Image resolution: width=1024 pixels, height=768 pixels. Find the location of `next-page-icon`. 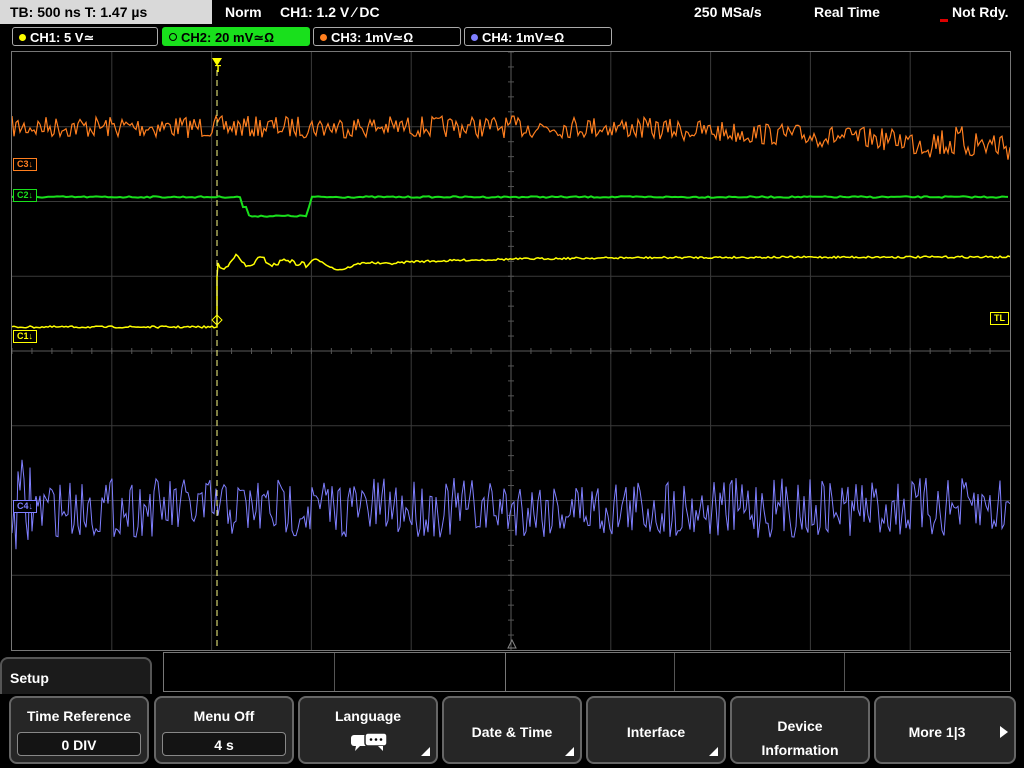

next-page-icon is located at coordinates (1004, 732).